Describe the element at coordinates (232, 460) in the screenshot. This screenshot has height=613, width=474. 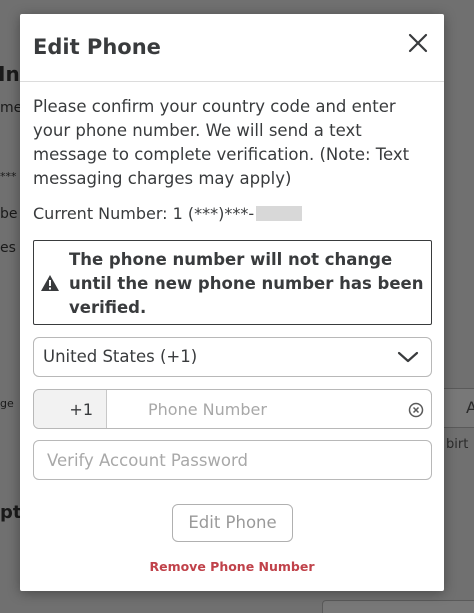
I see `verify-password-input` at that location.